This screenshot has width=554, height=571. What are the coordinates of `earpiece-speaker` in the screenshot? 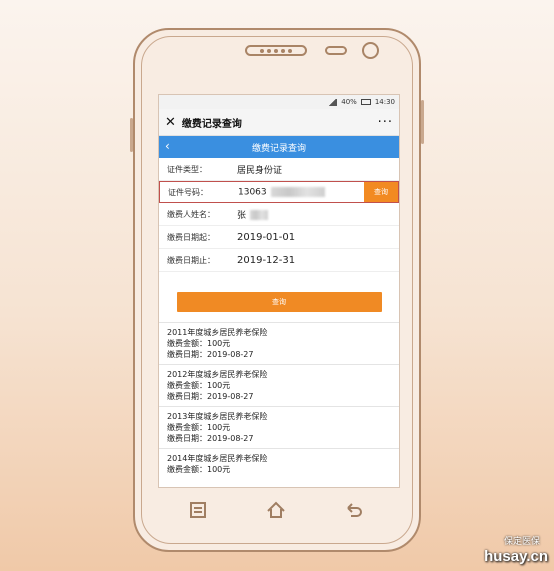 It's located at (276, 50).